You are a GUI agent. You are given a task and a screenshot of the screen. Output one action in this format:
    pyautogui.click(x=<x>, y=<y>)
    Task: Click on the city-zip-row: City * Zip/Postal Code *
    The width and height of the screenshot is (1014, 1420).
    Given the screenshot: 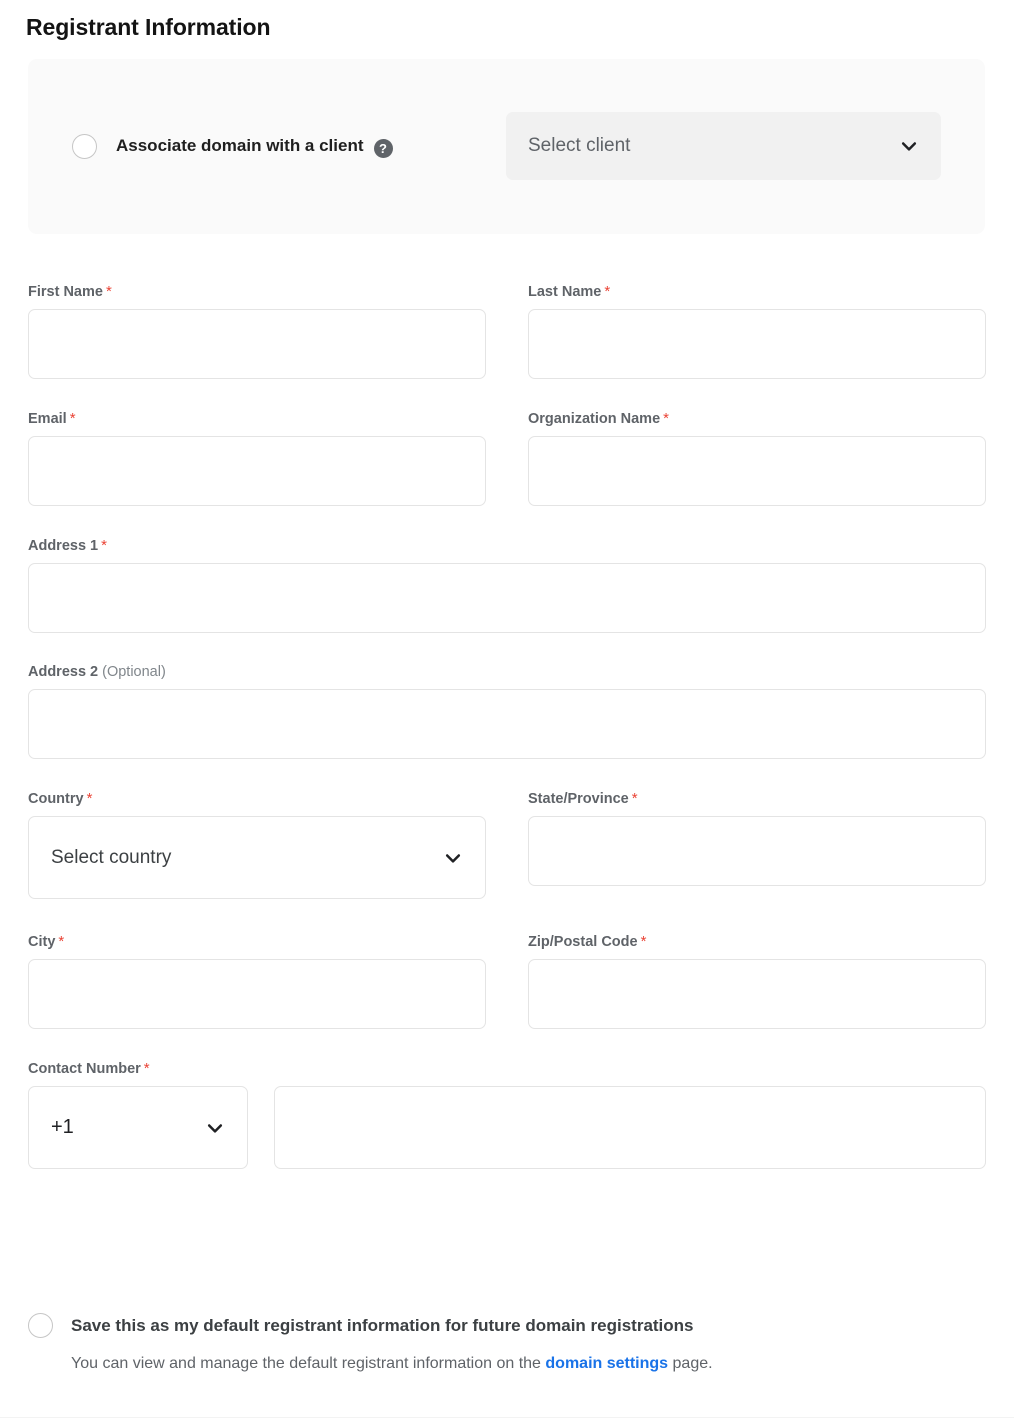 What is the action you would take?
    pyautogui.click(x=507, y=981)
    